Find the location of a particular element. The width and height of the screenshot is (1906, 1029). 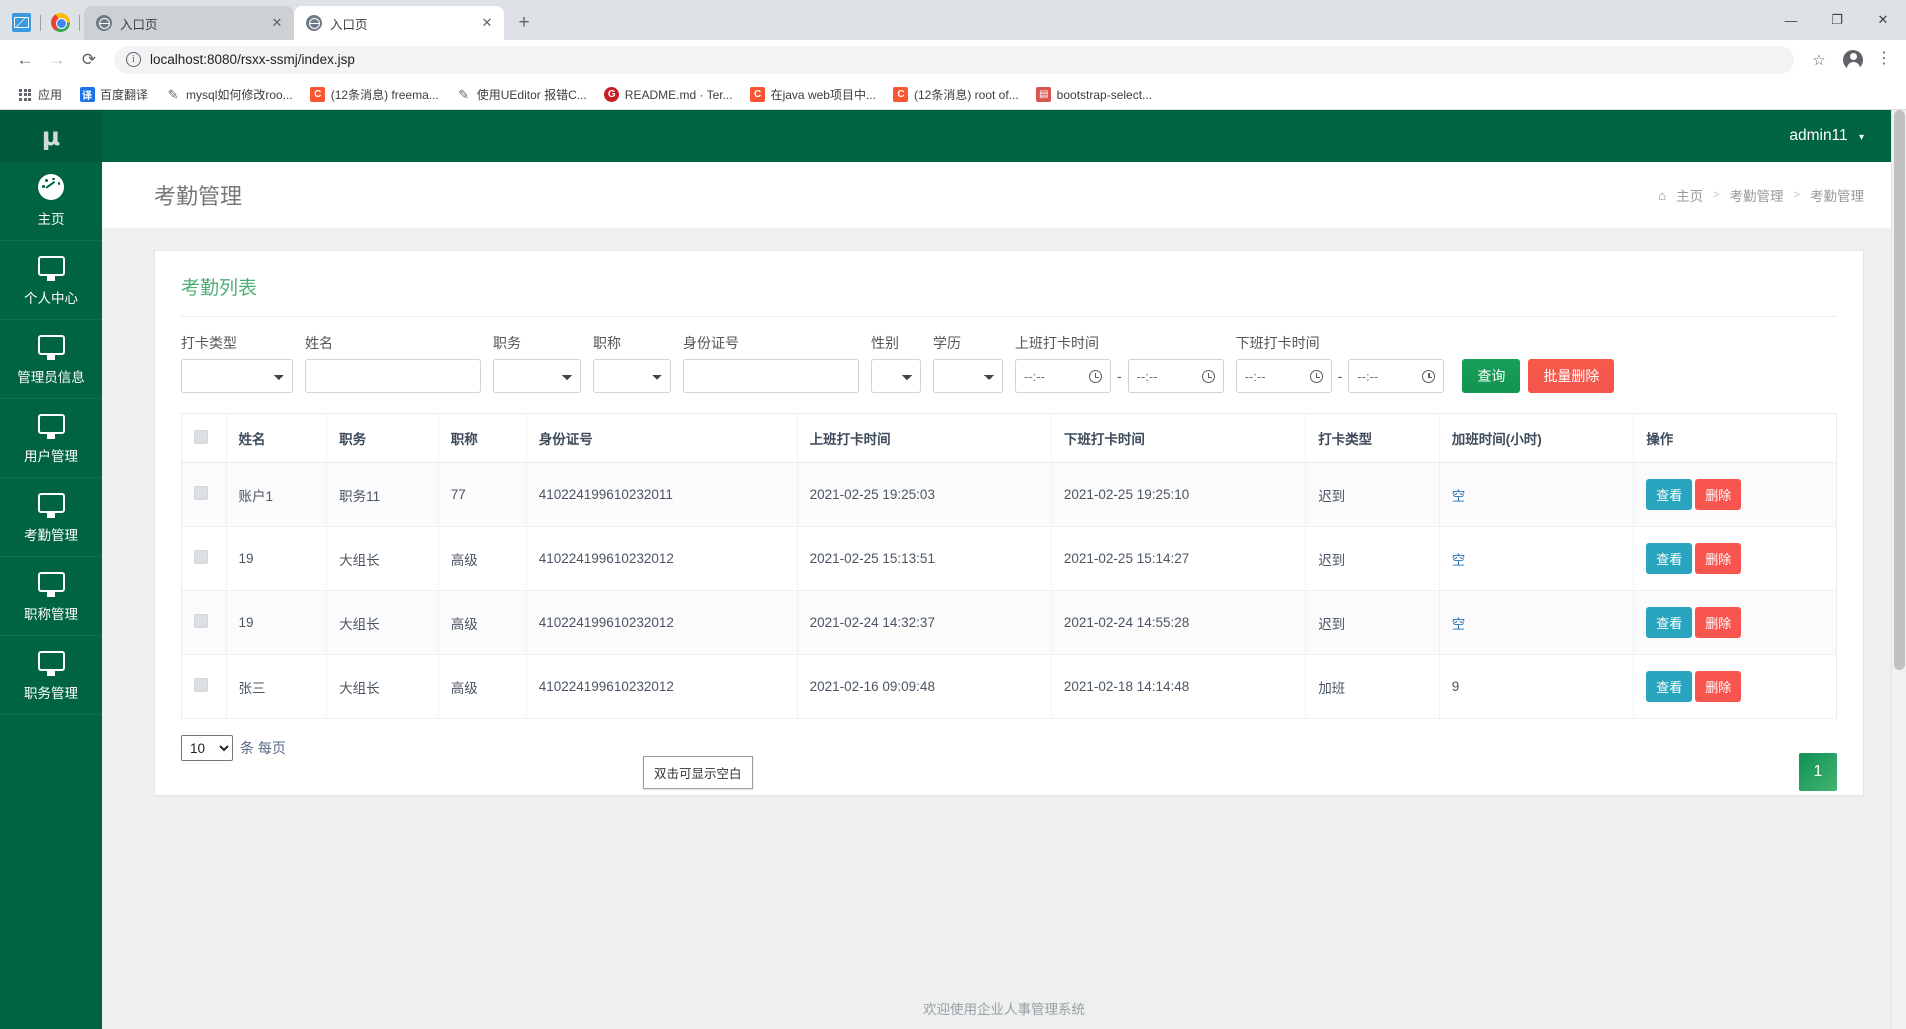

site-info-icon: i is located at coordinates (133, 59).